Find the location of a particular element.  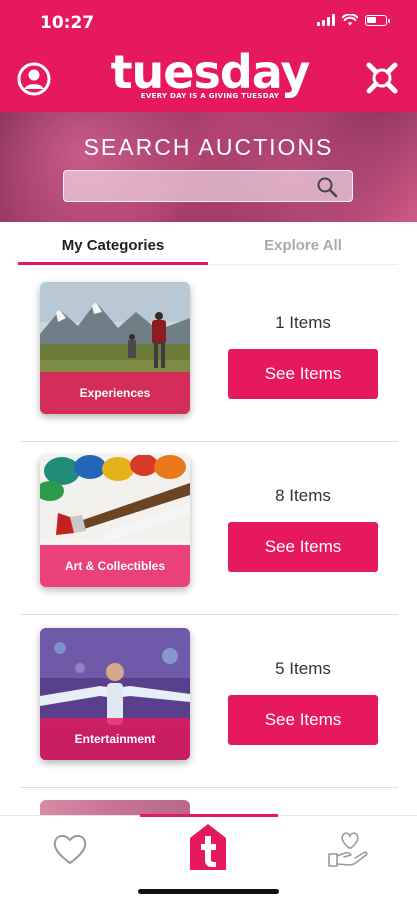

logo-word: tuesday is located at coordinates (210, 72).